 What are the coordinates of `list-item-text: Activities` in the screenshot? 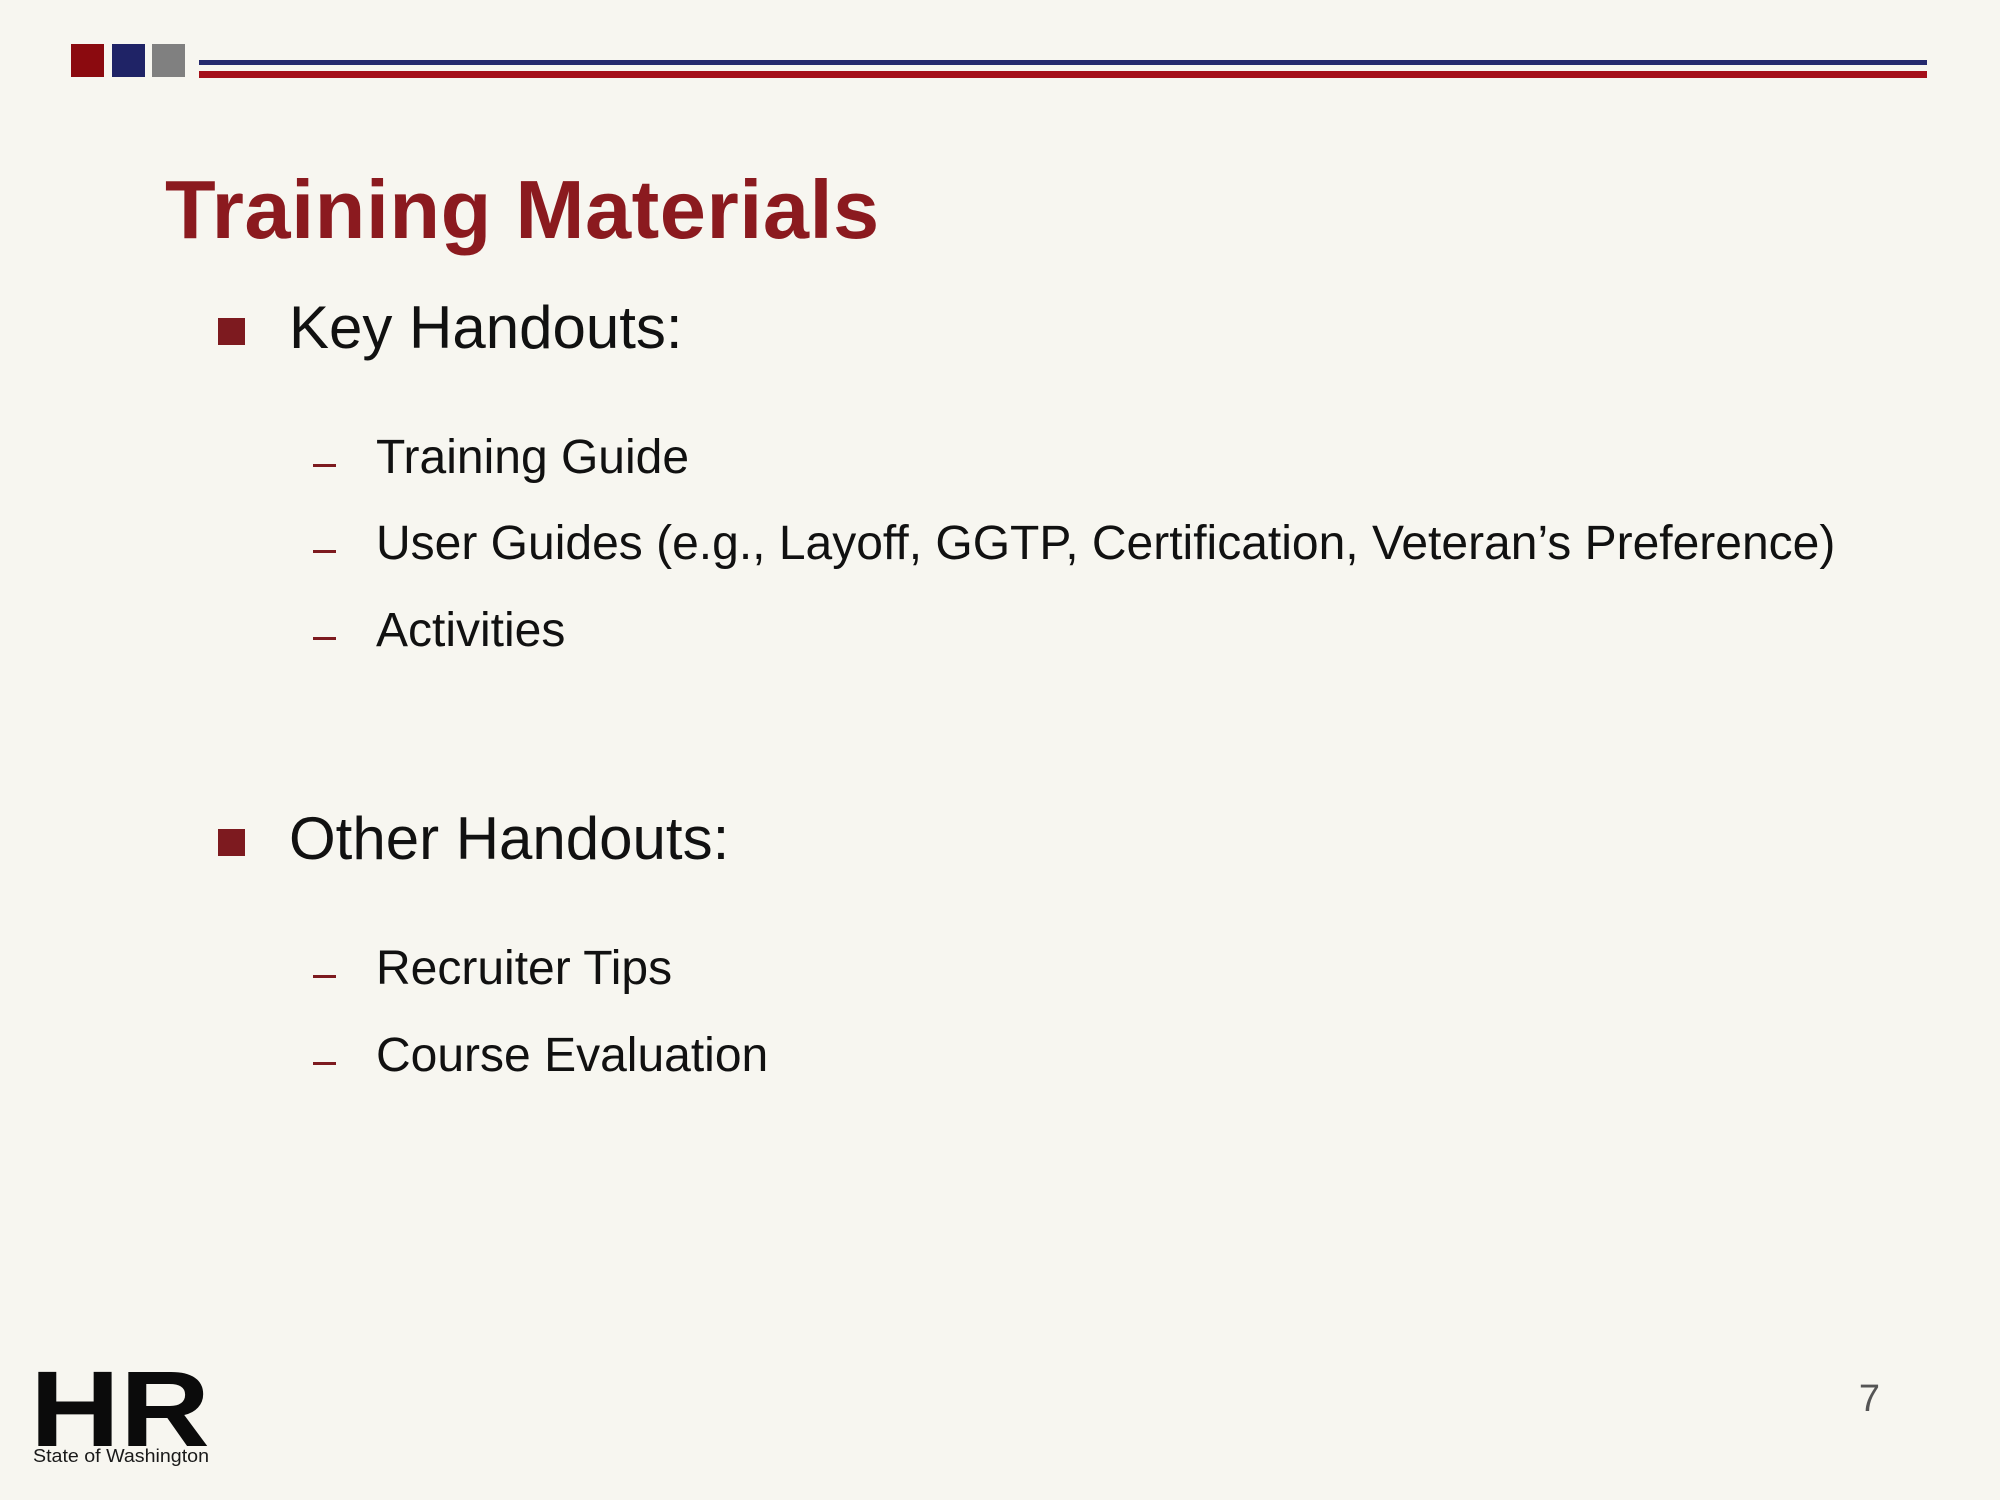 It's located at (471, 630).